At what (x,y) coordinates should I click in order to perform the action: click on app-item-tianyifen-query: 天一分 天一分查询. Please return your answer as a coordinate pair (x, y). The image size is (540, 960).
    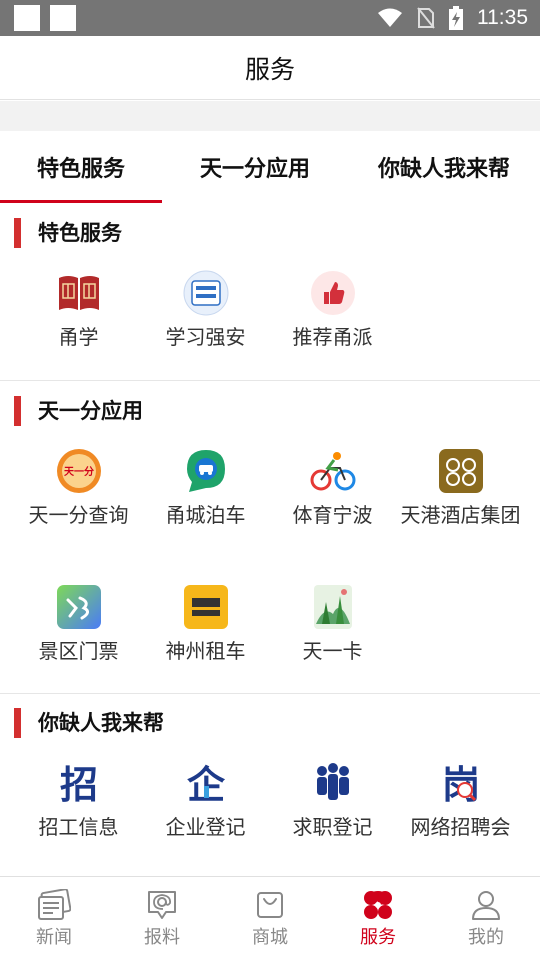
    Looking at the image, I should click on (78, 488).